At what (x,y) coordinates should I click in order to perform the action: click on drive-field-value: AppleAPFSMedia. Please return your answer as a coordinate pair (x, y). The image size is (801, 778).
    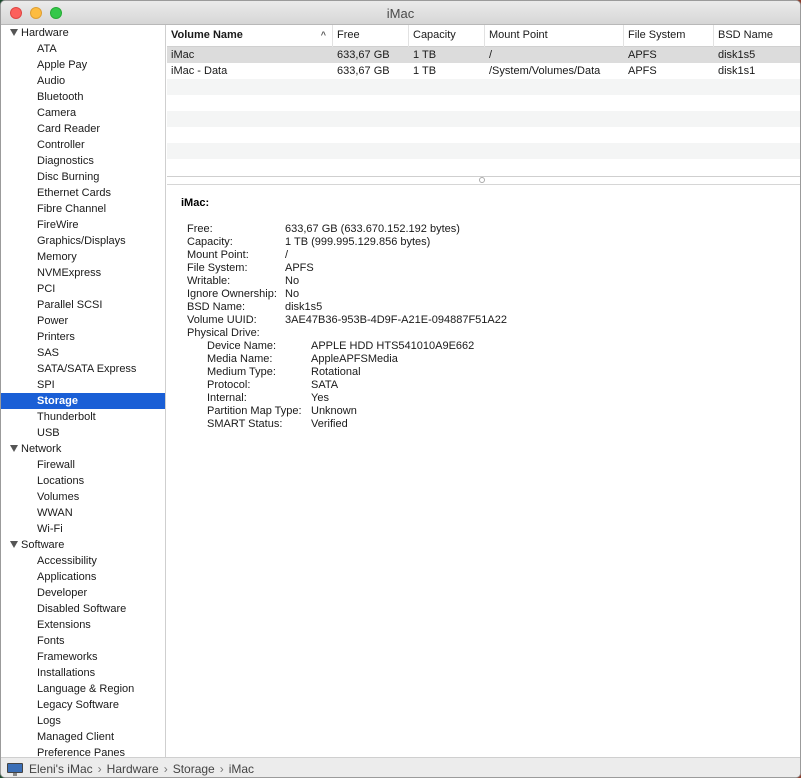
    Looking at the image, I should click on (354, 359).